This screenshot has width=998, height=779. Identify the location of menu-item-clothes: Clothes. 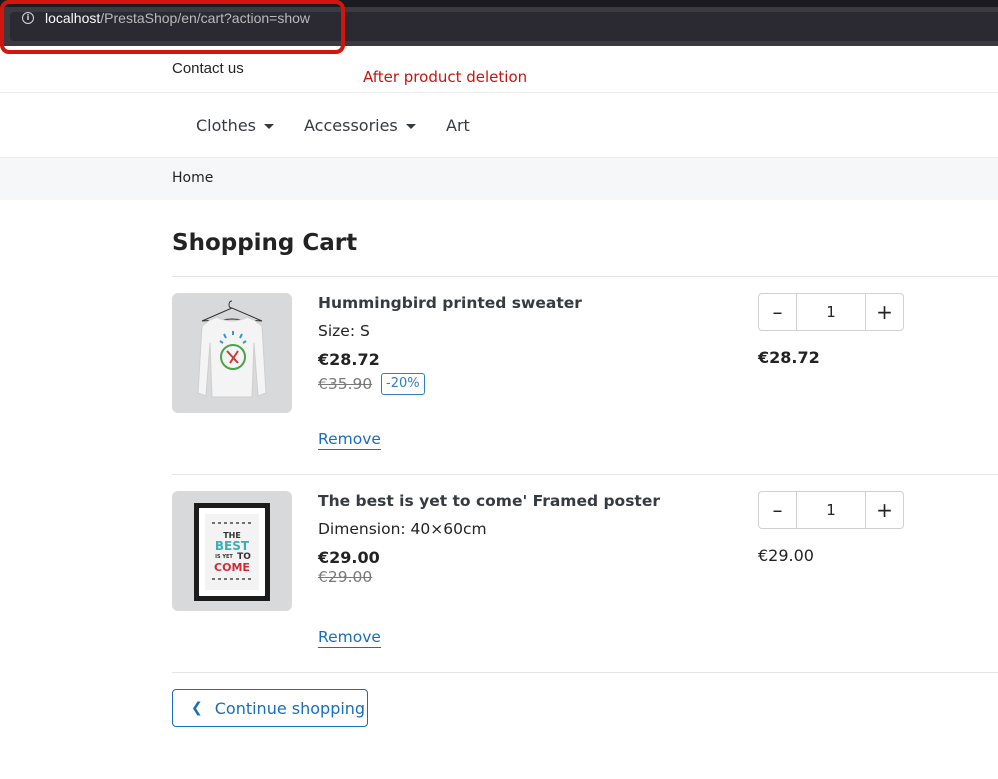
(235, 125).